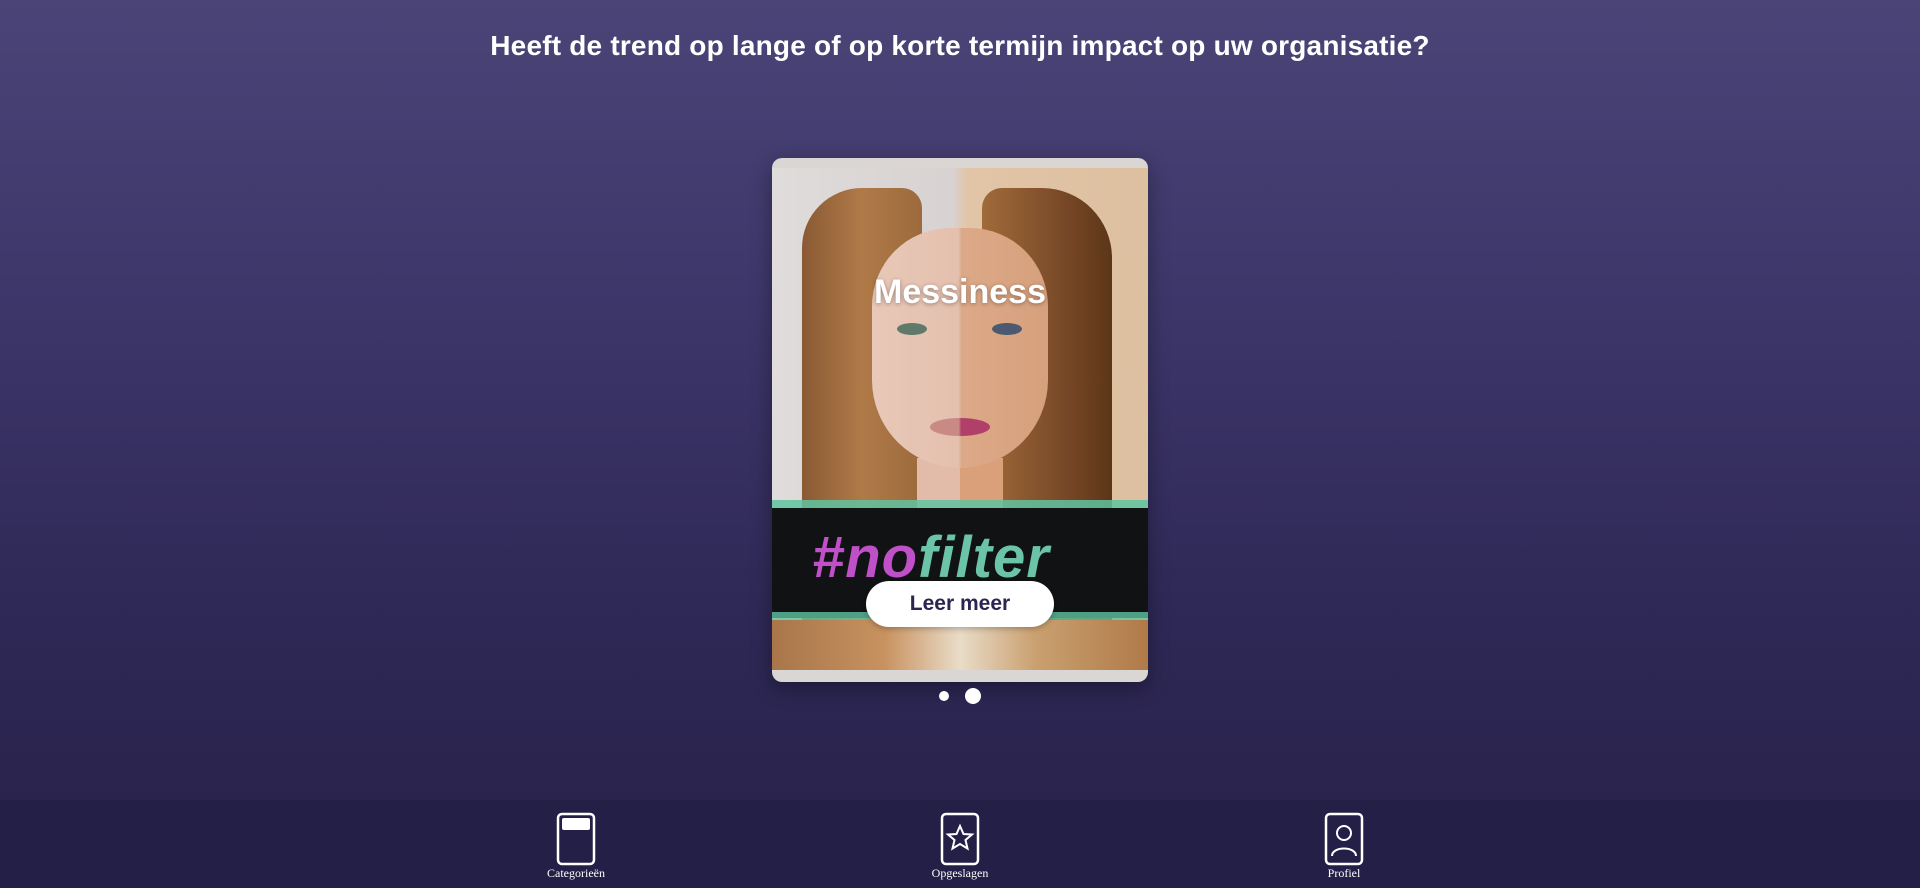 This screenshot has height=888, width=1920. I want to click on nav-label-profile: Profiel, so click(1344, 873).